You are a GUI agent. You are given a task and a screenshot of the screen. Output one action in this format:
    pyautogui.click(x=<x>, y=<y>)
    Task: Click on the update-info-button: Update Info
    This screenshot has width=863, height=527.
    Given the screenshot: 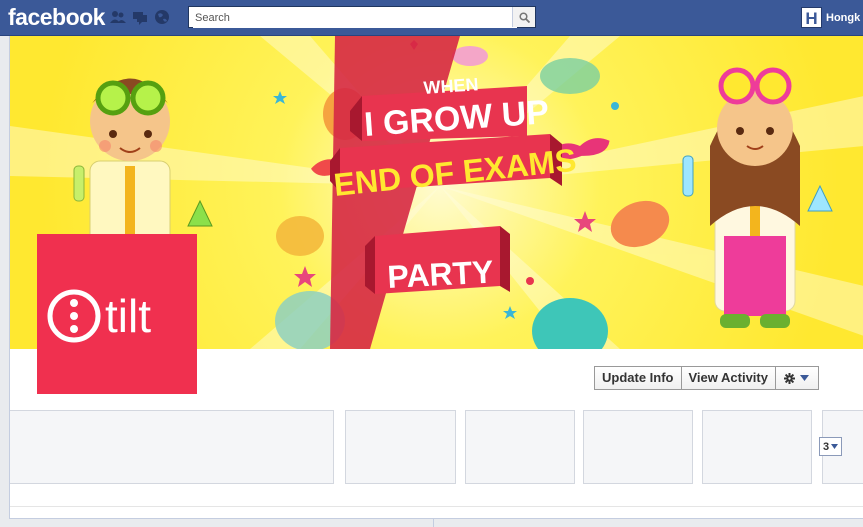 What is the action you would take?
    pyautogui.click(x=637, y=378)
    